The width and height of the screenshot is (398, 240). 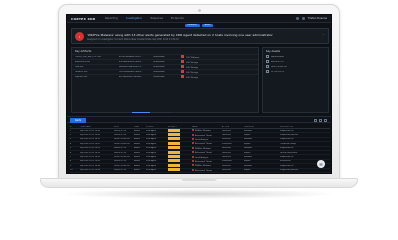 I want to click on artifact-verdict: 1/67 Malware, so click(x=199, y=57).